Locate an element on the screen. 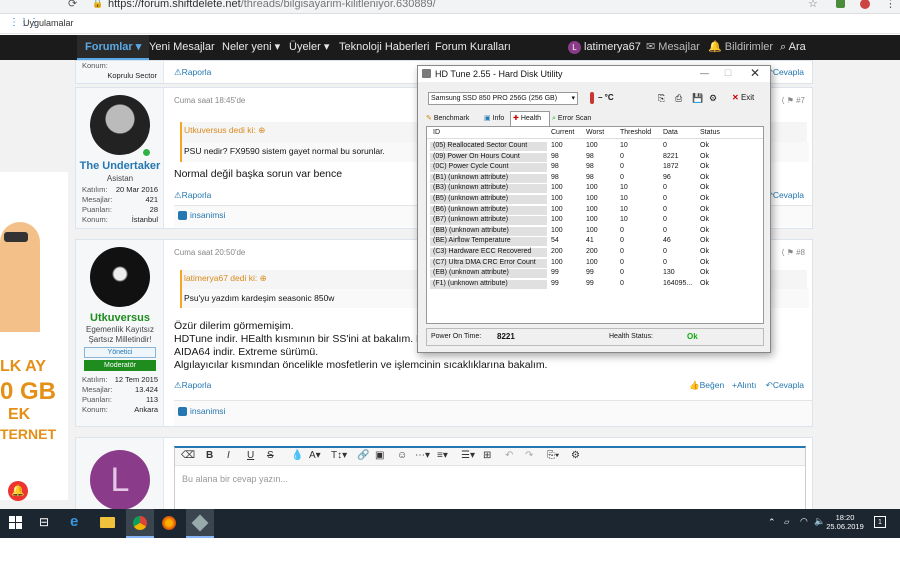 The width and height of the screenshot is (900, 563). eraser-icon: ⌫ is located at coordinates (188, 455).